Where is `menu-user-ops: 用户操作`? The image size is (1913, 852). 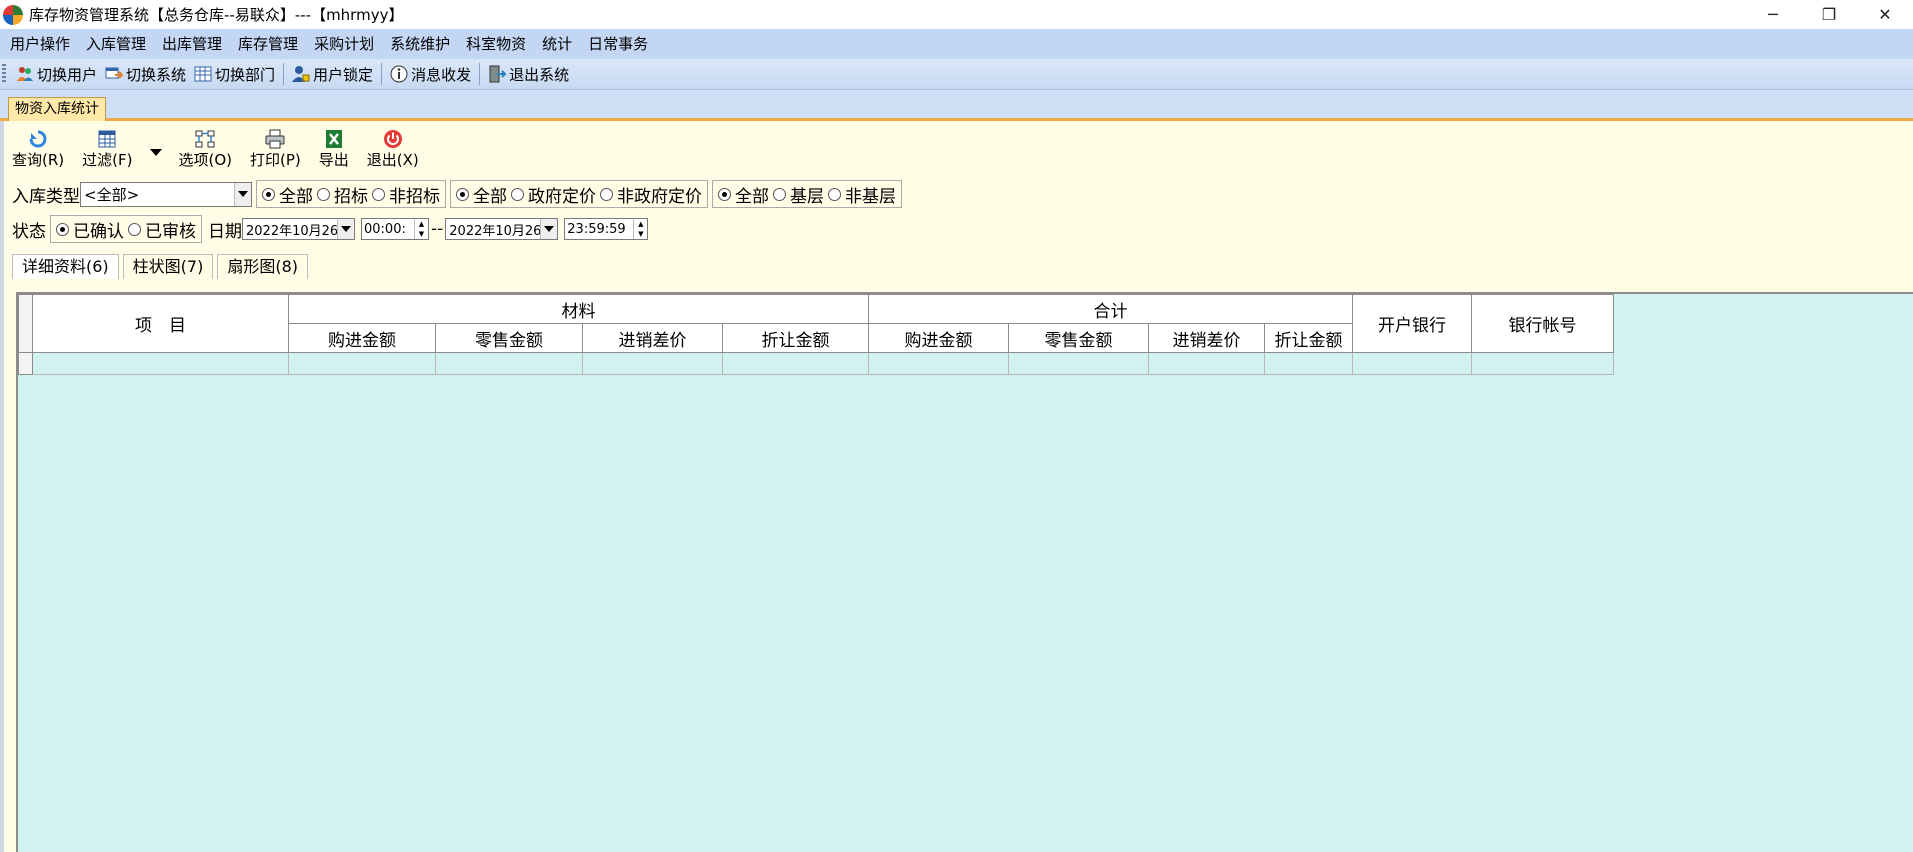 menu-user-ops: 用户操作 is located at coordinates (40, 44).